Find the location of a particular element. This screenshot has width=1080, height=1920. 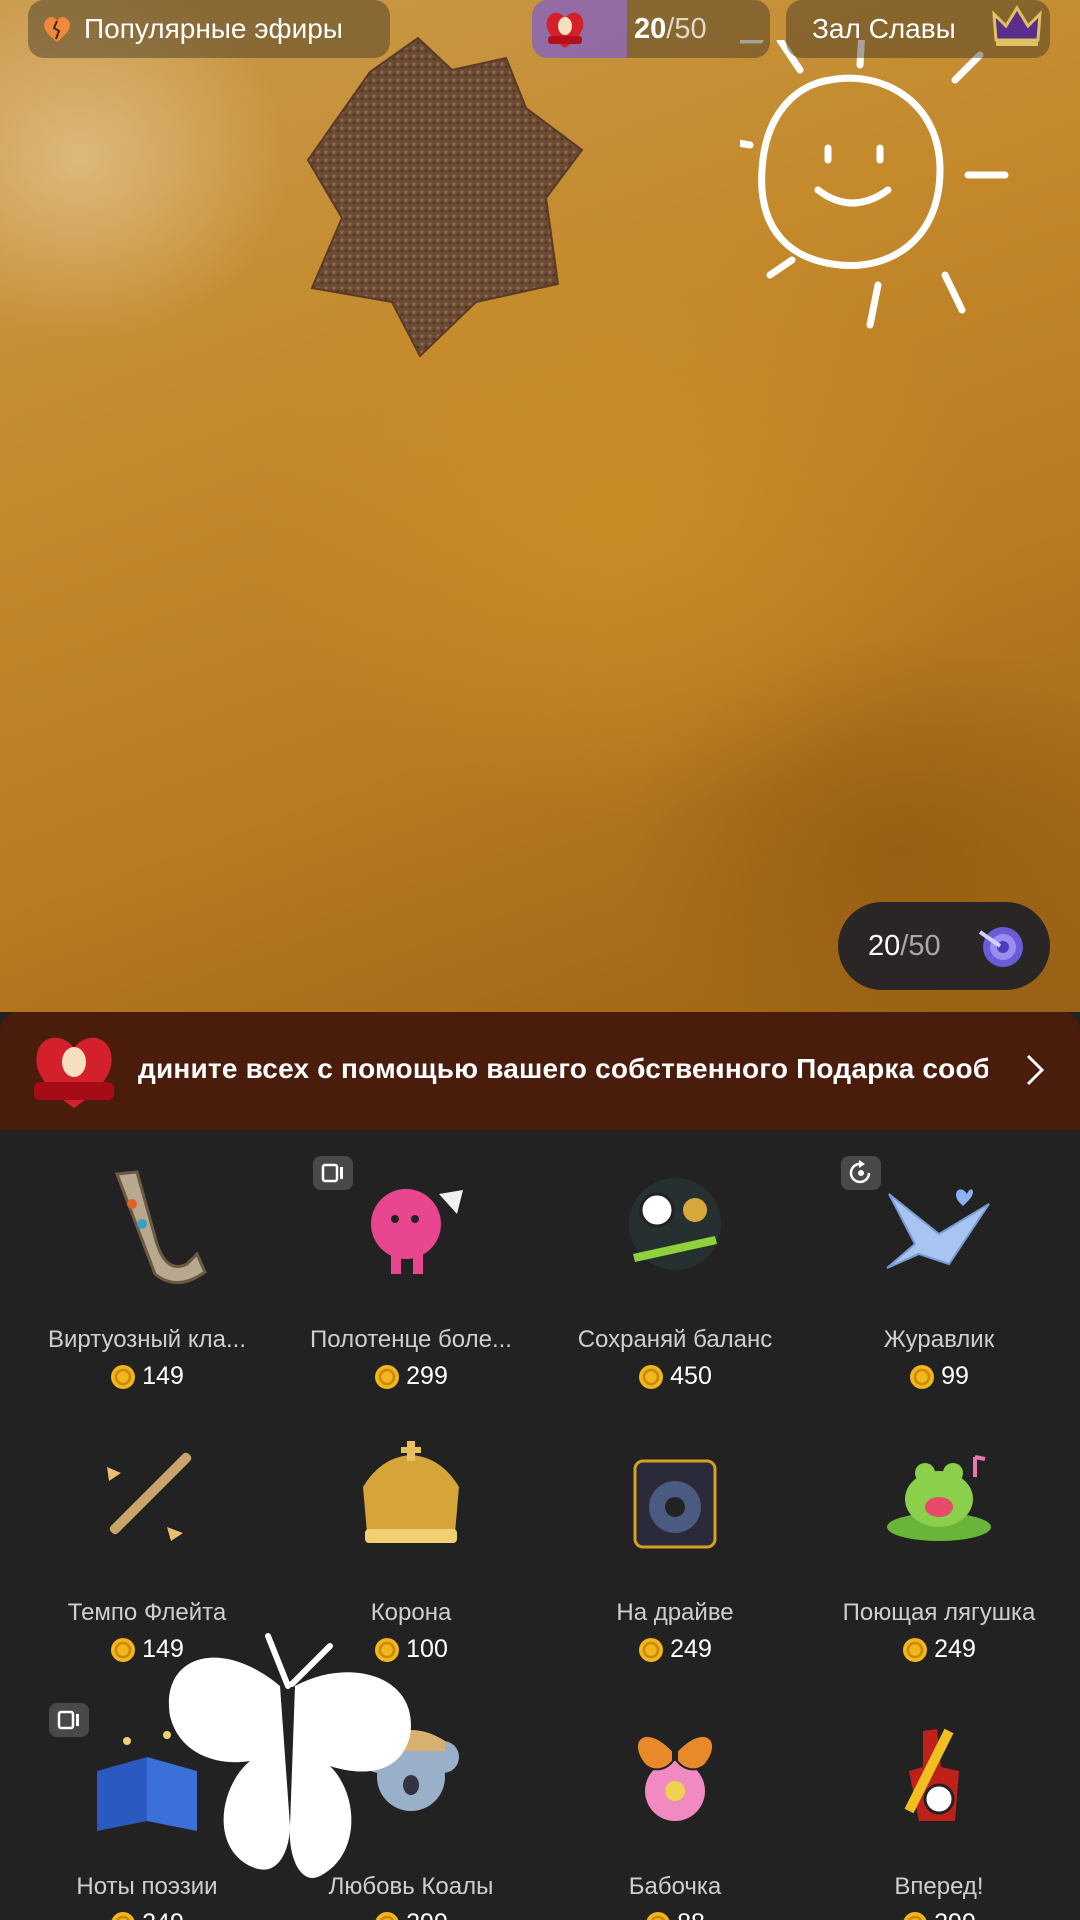

butterfly-flower-icon is located at coordinates (675, 1777).